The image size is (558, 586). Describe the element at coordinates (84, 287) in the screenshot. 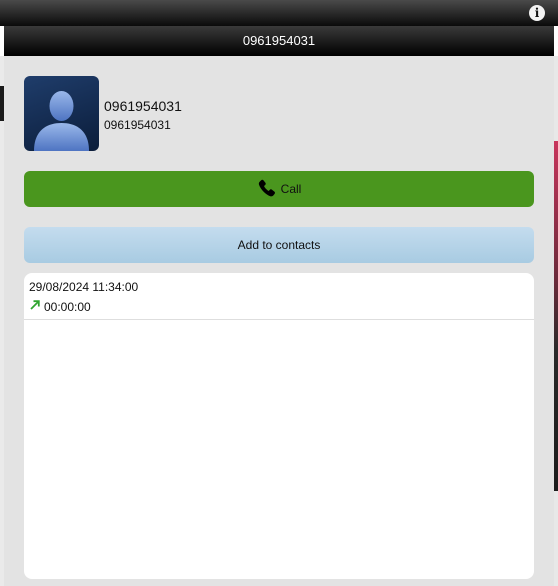

I see `call-date: 29/08/2024 11:34:00` at that location.